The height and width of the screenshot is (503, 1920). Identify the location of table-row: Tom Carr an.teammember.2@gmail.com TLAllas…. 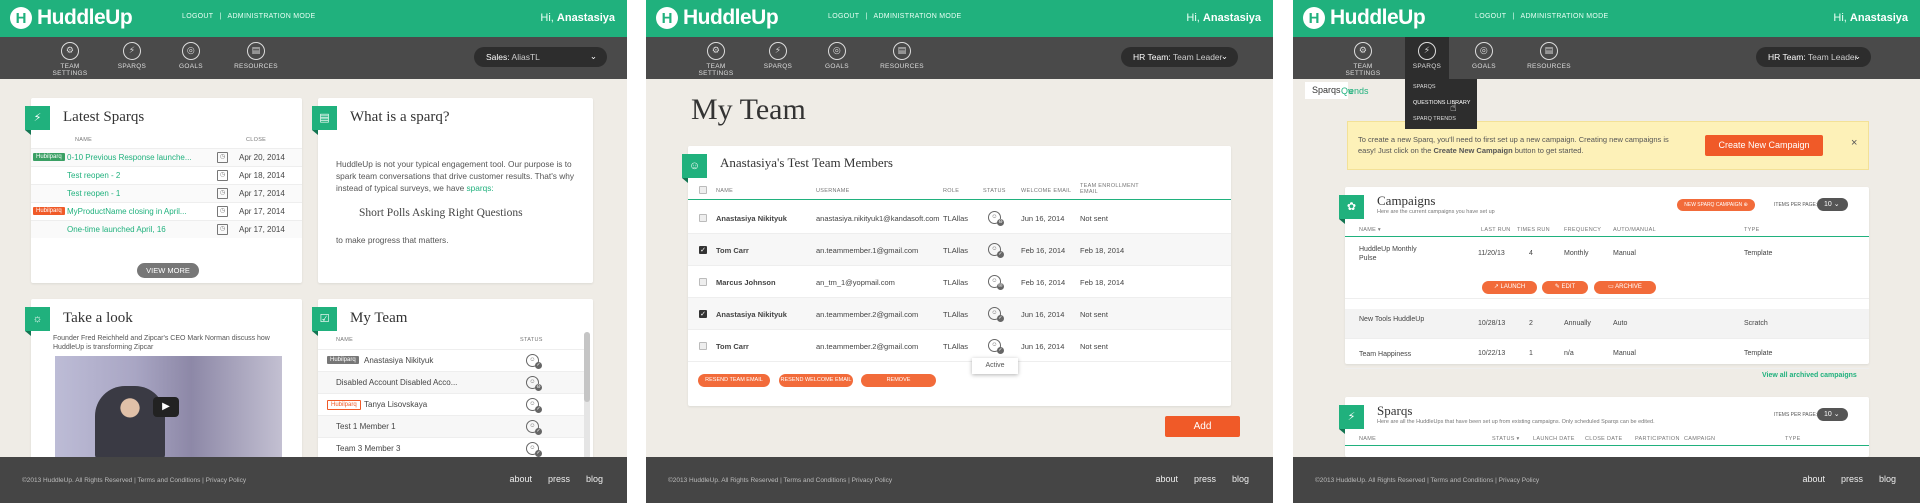
(959, 346).